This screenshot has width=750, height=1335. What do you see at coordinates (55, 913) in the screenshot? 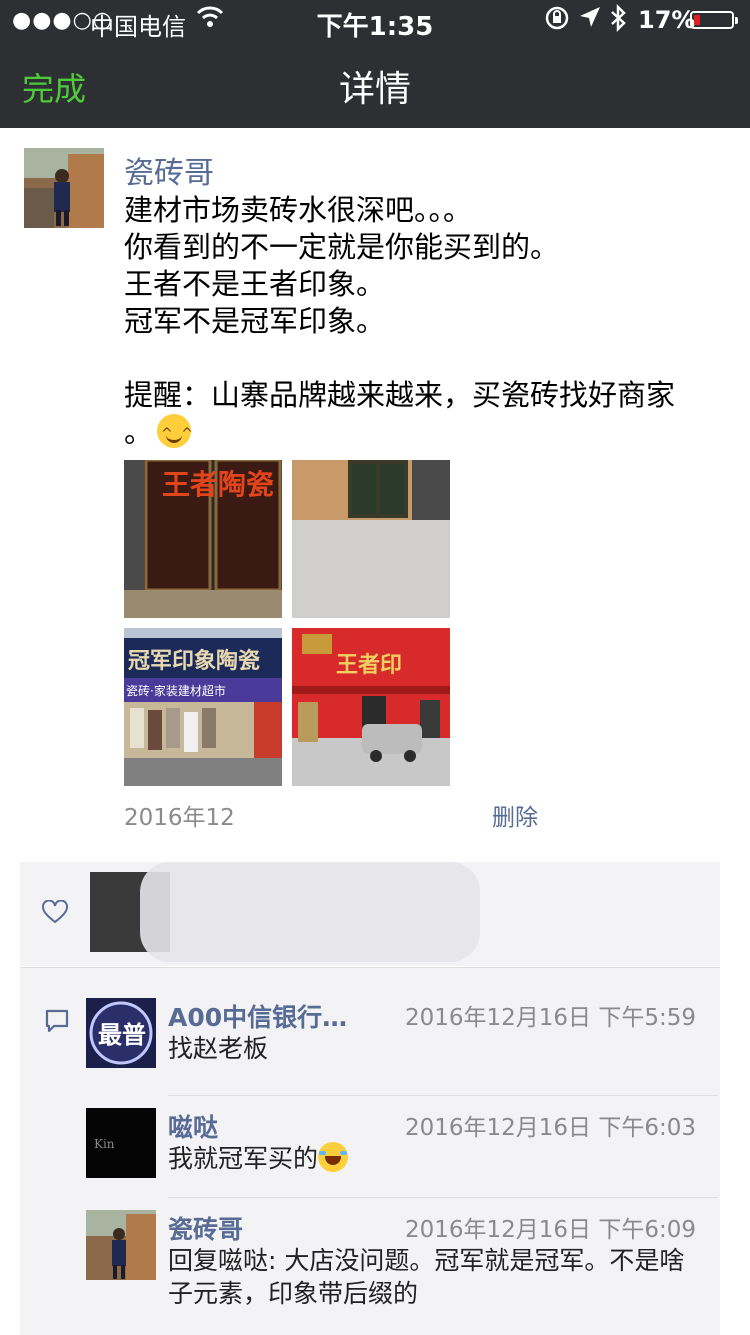
I see `heart-icon` at bounding box center [55, 913].